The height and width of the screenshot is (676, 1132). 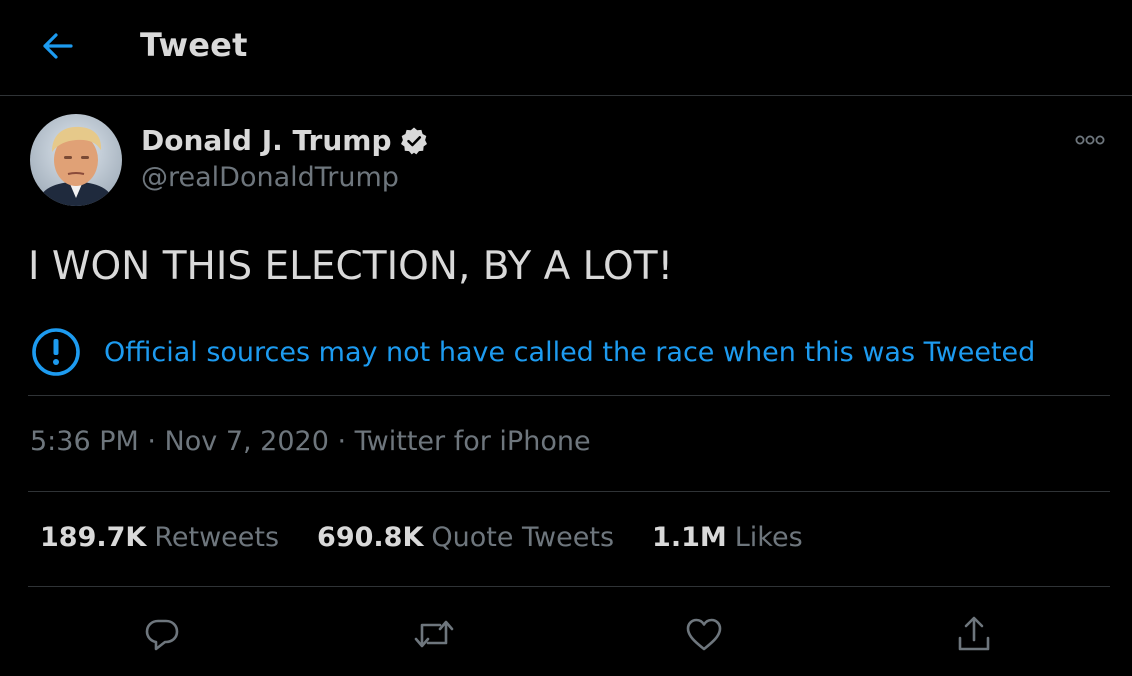 What do you see at coordinates (84, 441) in the screenshot?
I see `tweet-time: 5:36 PM` at bounding box center [84, 441].